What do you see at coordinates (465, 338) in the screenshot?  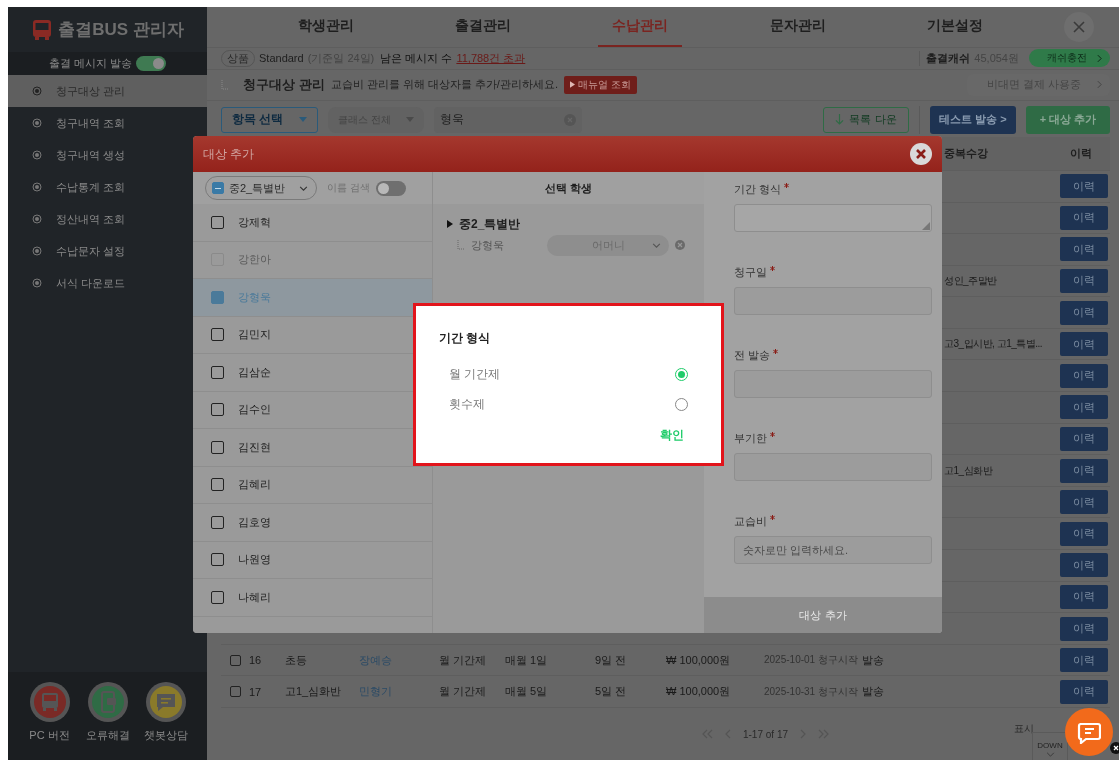 I see `popup-title: 기간 형식` at bounding box center [465, 338].